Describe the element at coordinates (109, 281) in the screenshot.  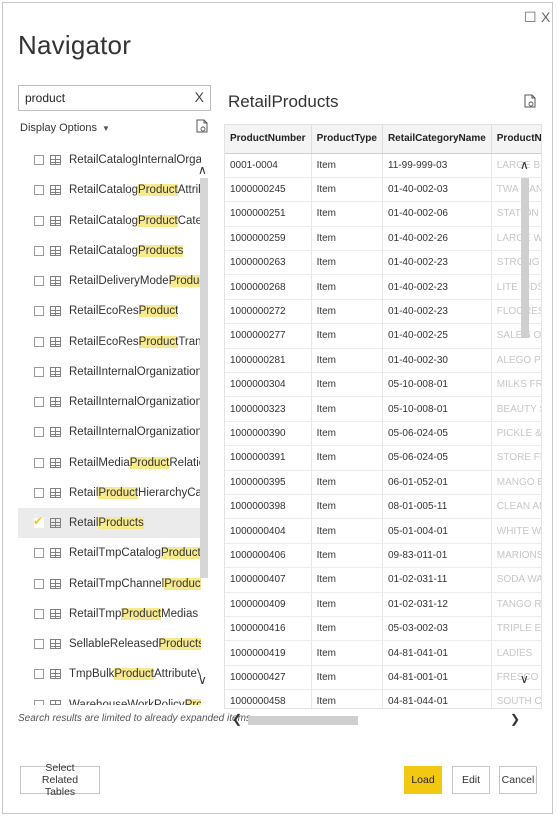
I see `list-item: RetailDeliveryModeProductLines` at that location.